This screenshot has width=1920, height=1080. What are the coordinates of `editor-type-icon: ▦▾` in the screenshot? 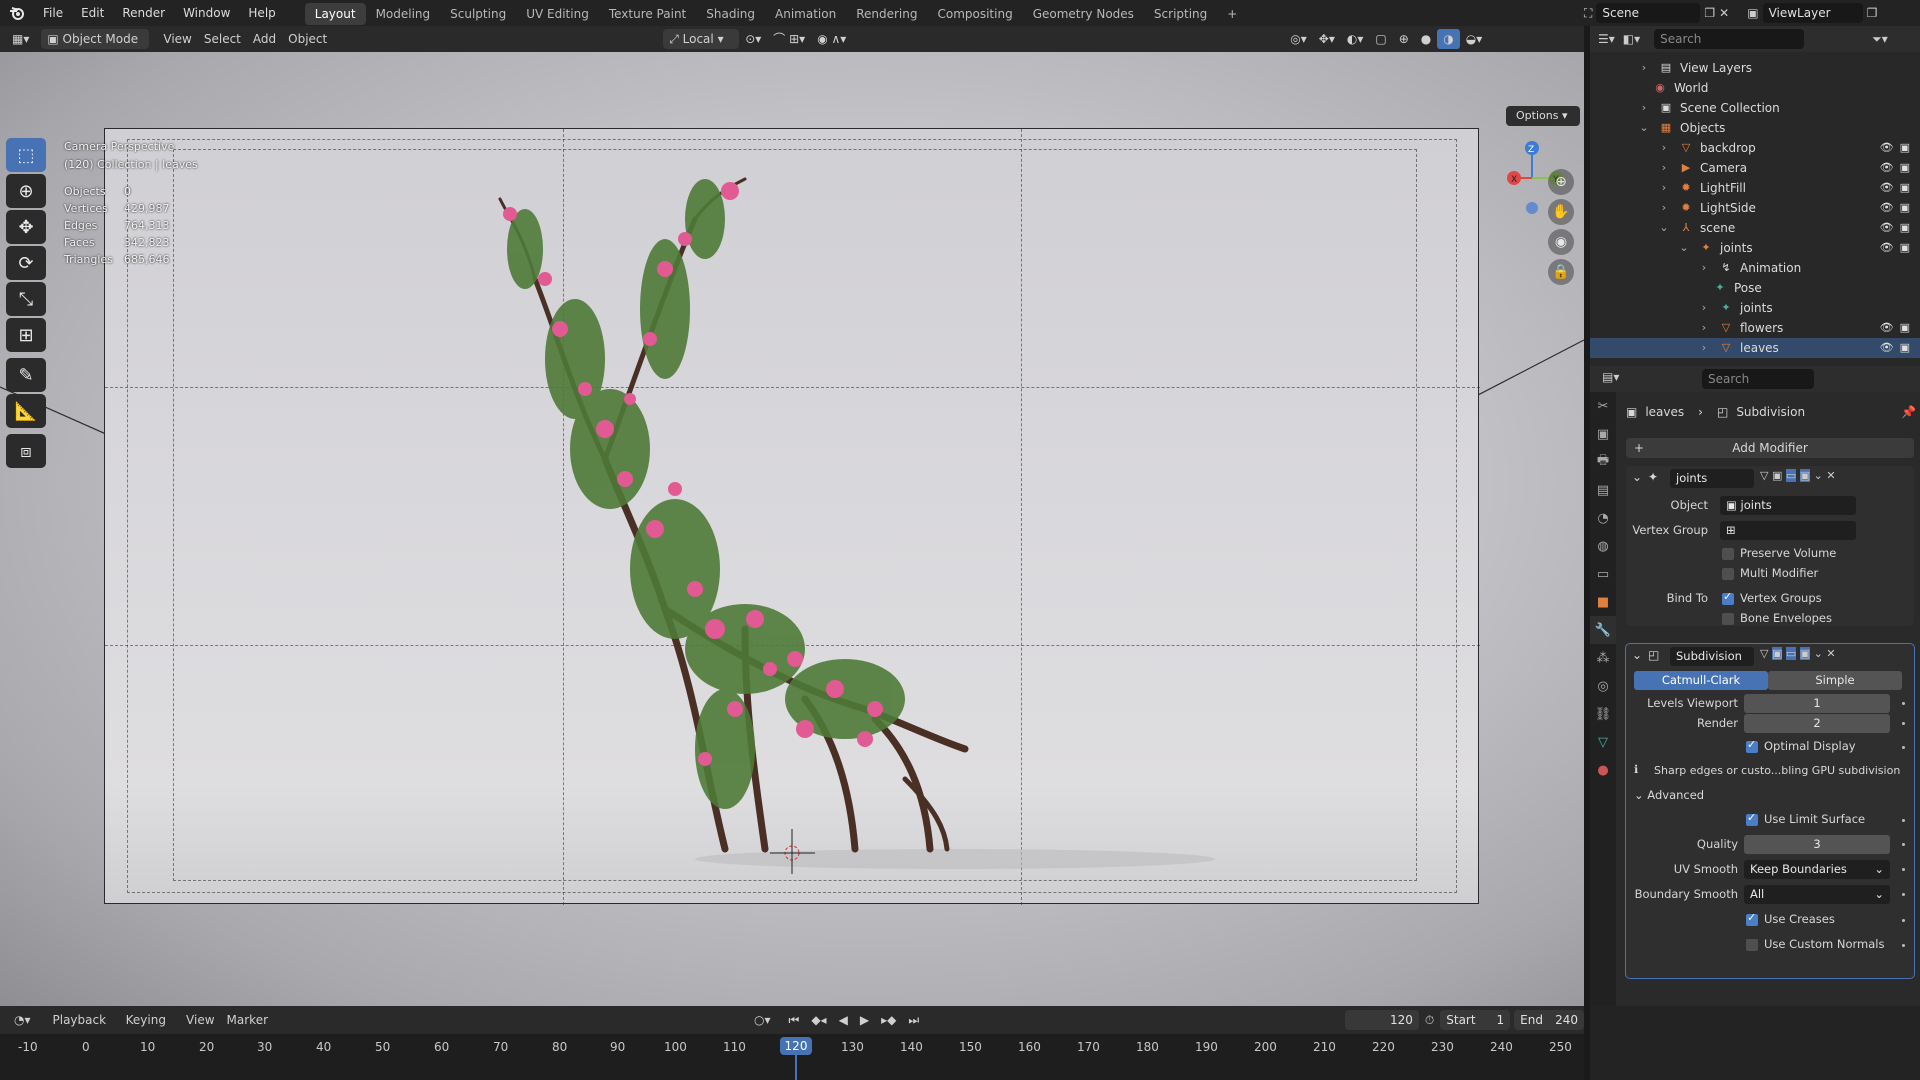 It's located at (20, 39).